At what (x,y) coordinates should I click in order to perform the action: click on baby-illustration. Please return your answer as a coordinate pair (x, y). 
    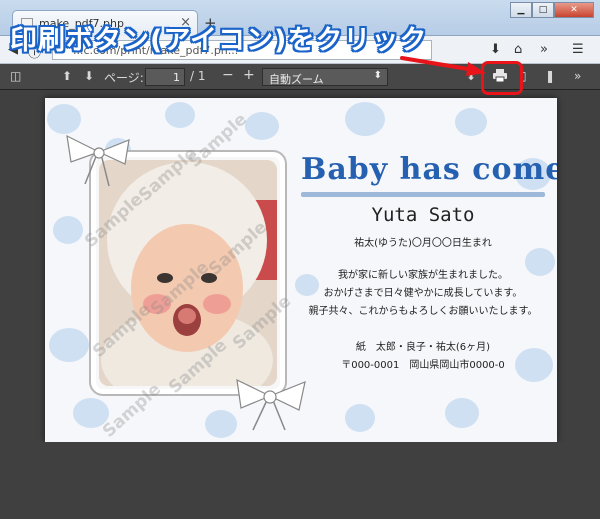
    Looking at the image, I should click on (188, 273).